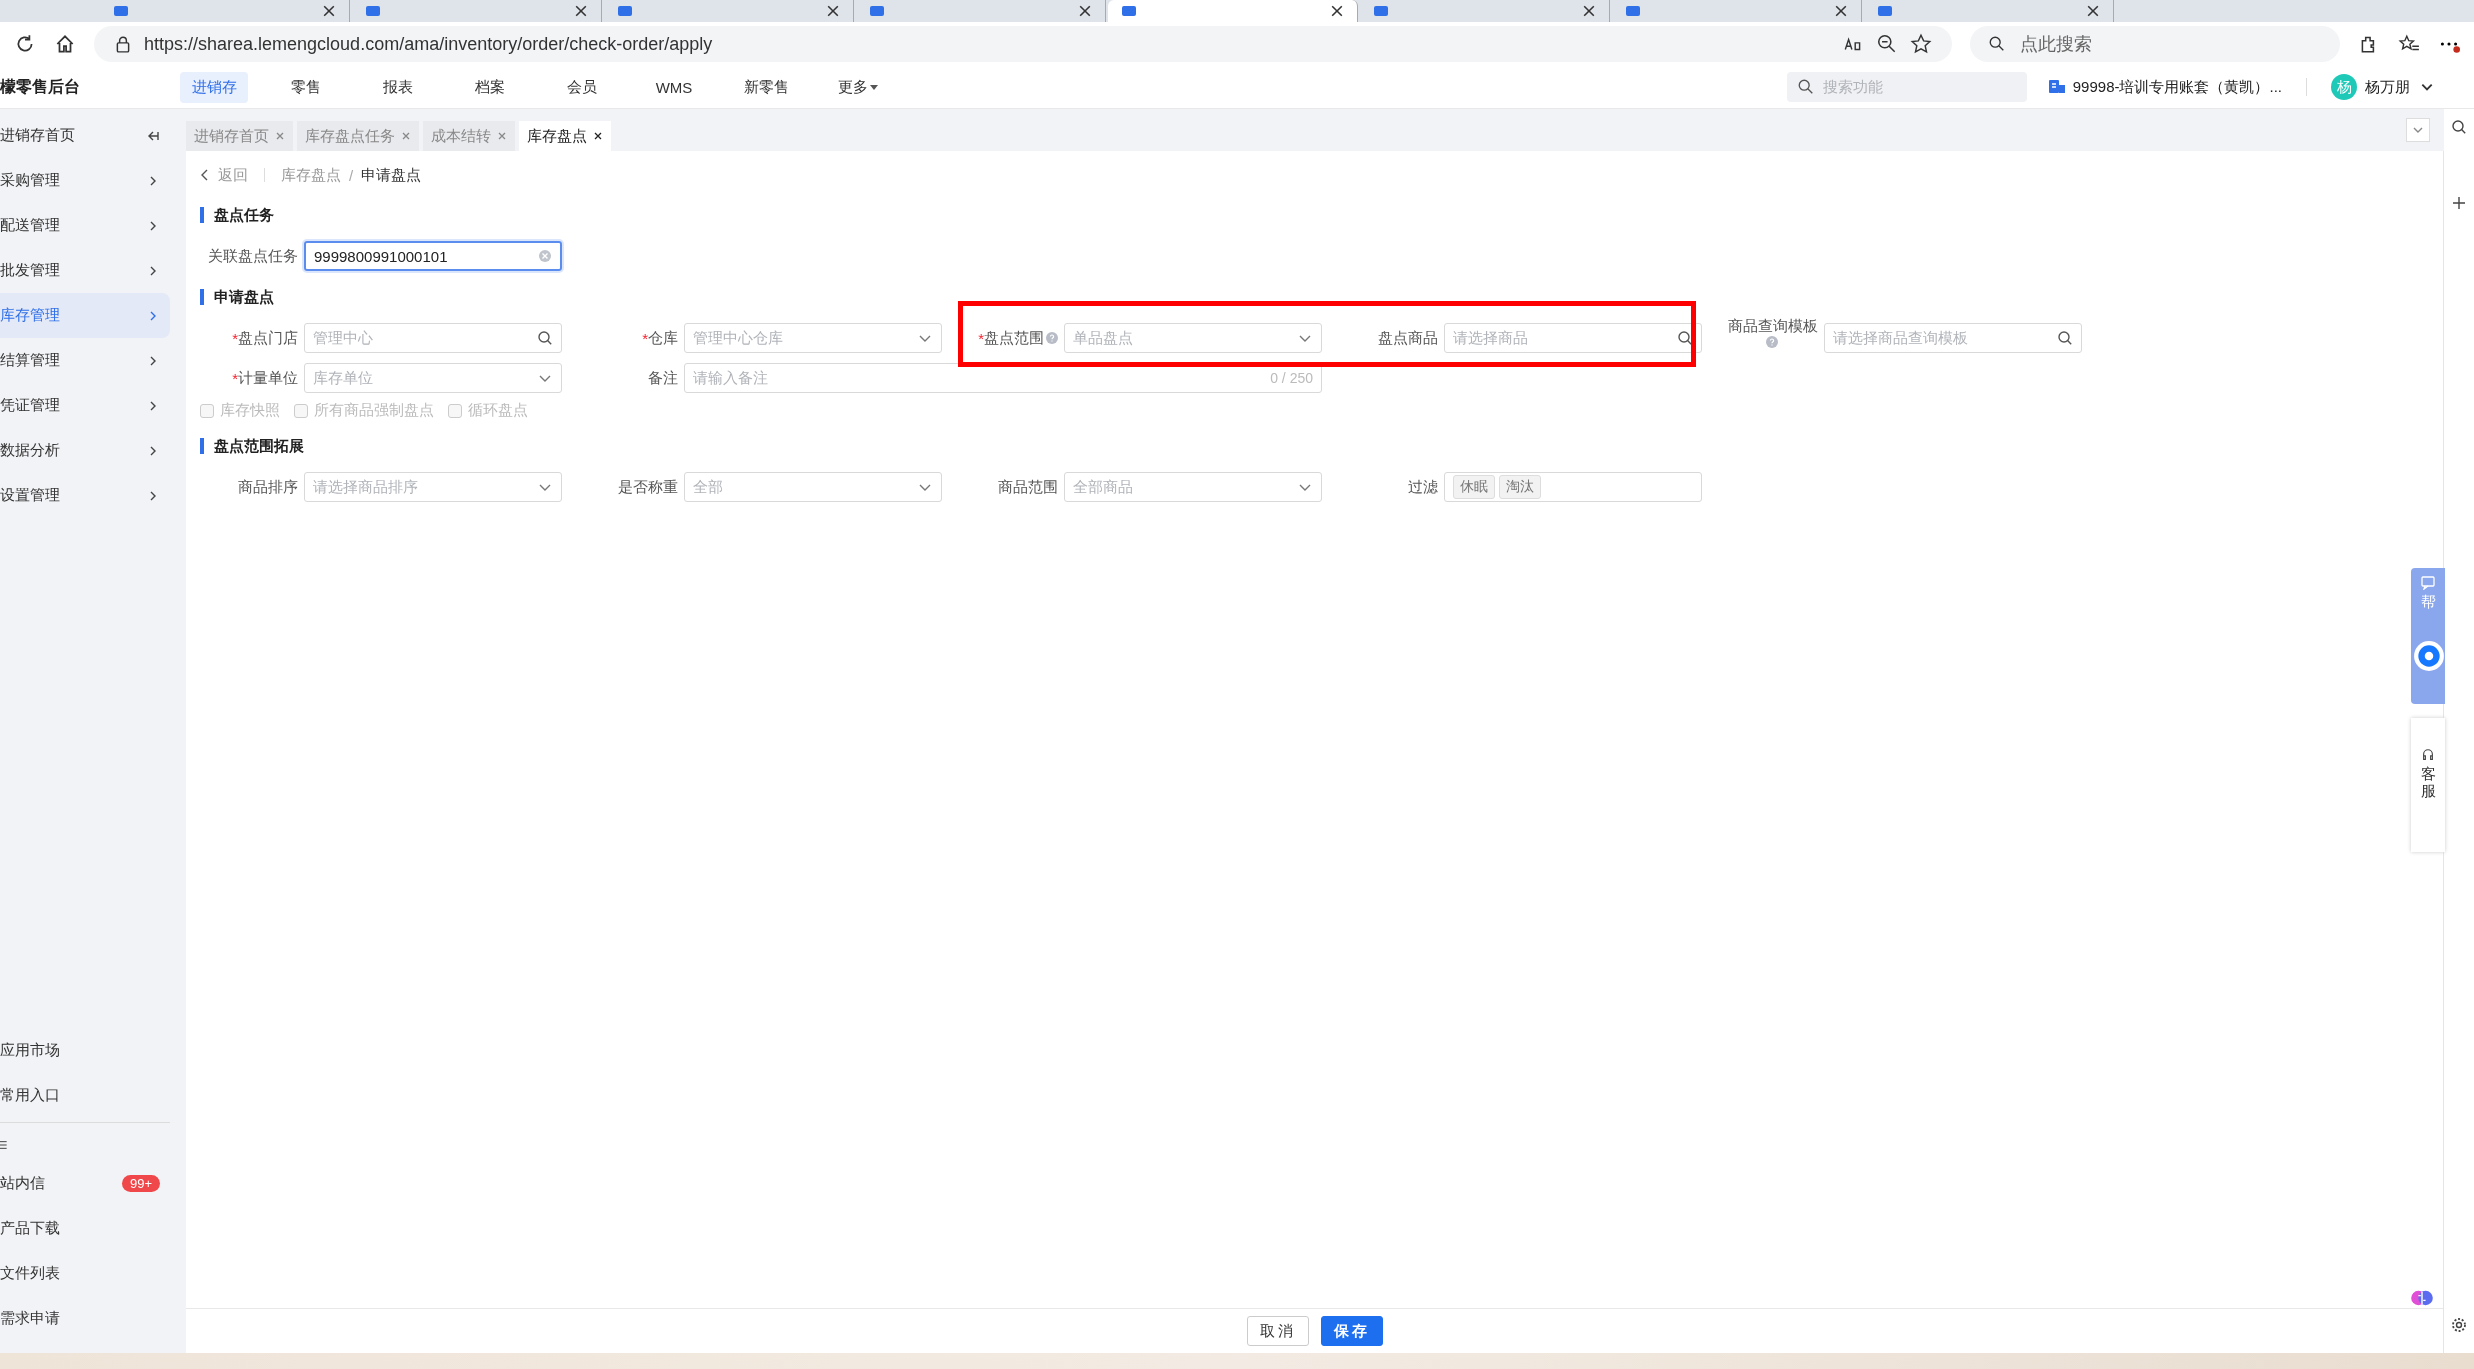  What do you see at coordinates (306, 87) in the screenshot?
I see `nav-tab: 零售` at bounding box center [306, 87].